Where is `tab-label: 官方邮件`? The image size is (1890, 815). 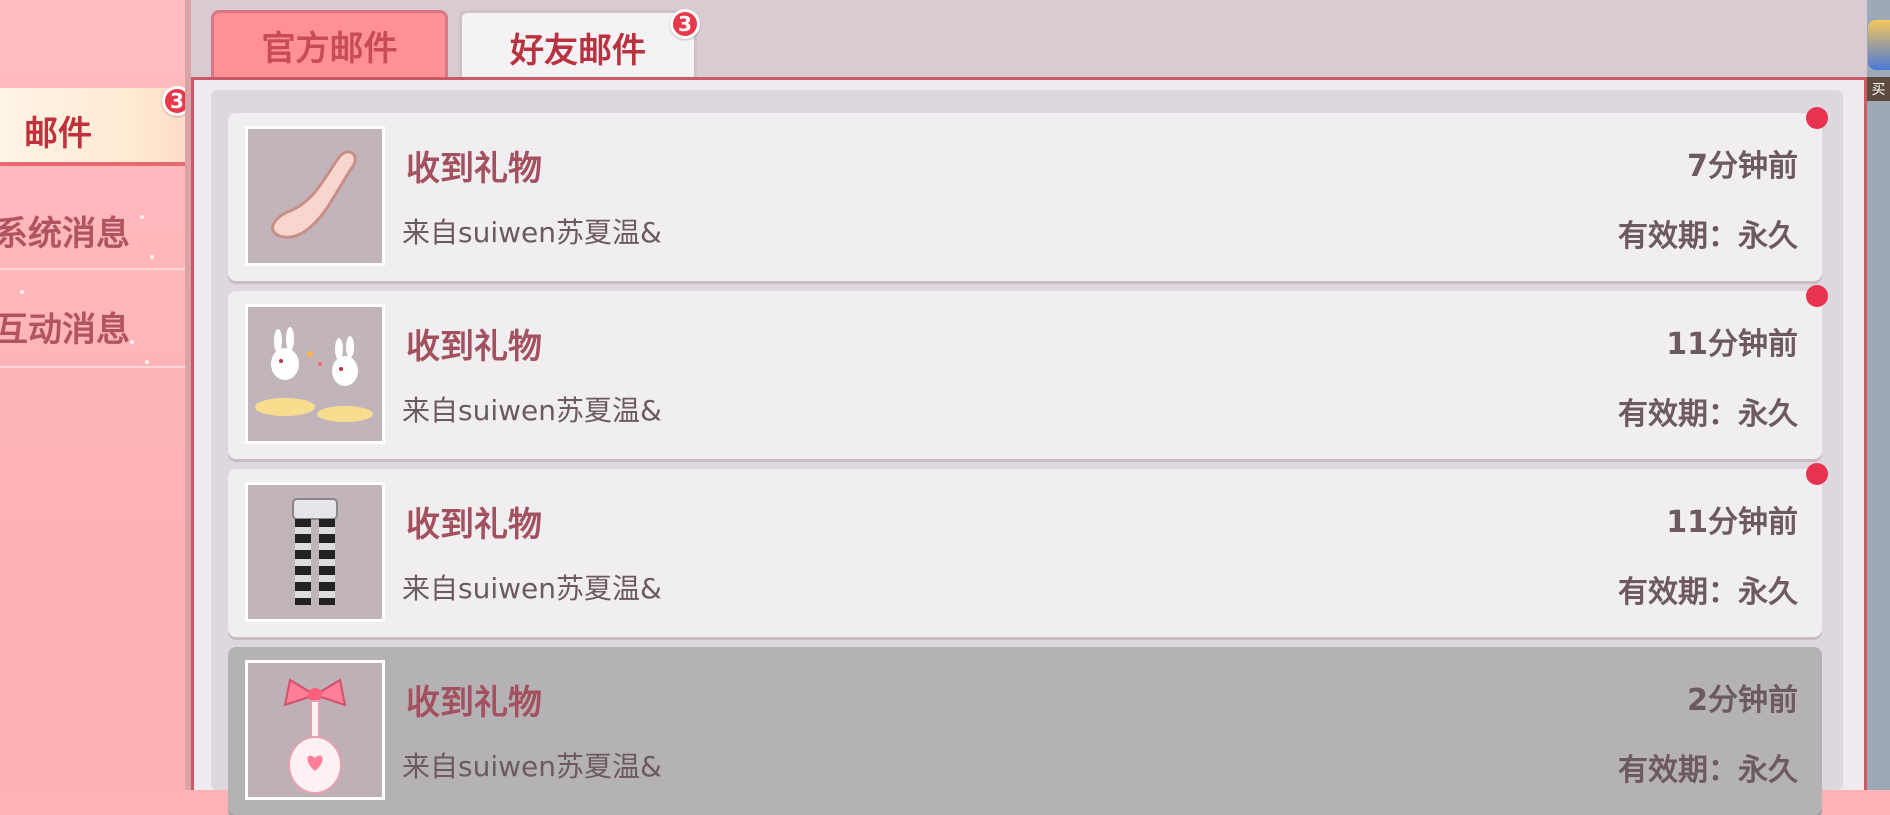 tab-label: 官方邮件 is located at coordinates (329, 49).